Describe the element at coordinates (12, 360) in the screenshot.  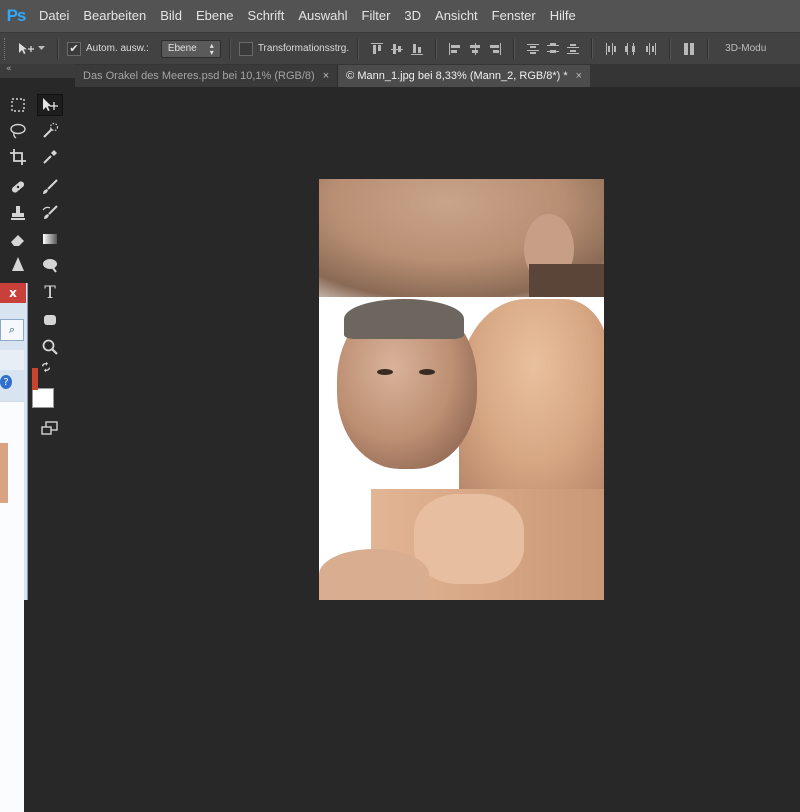
I see `window-toolbar` at that location.